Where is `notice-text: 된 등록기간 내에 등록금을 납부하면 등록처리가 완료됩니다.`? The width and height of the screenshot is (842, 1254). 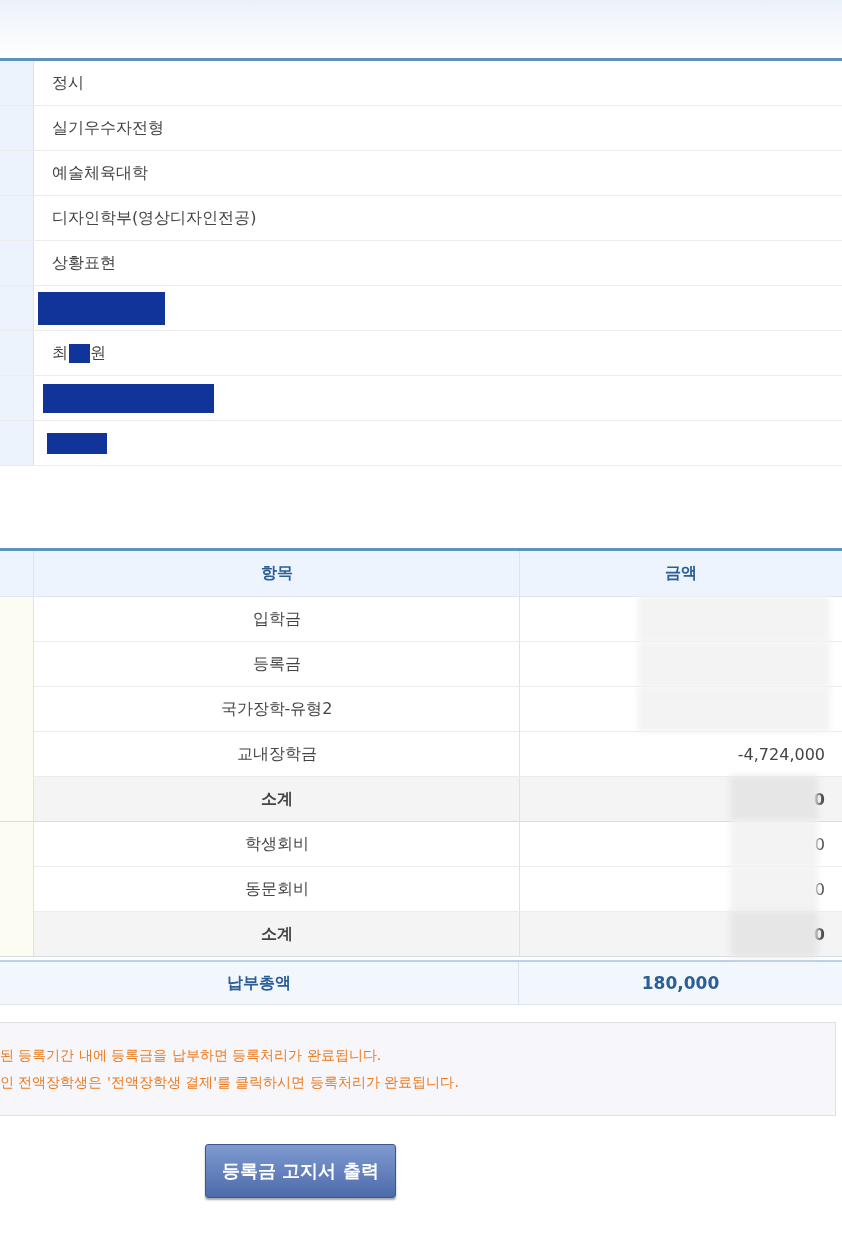 notice-text: 된 등록기간 내에 등록금을 납부하면 등록처리가 완료됩니다. is located at coordinates (191, 1055).